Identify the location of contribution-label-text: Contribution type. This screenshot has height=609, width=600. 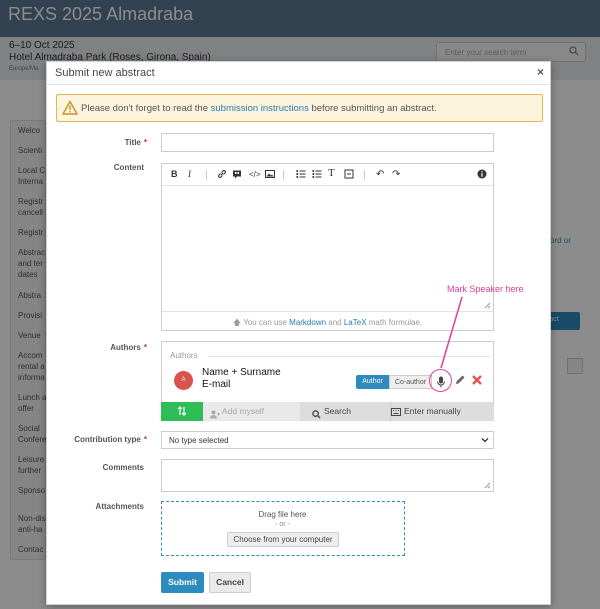
(107, 439).